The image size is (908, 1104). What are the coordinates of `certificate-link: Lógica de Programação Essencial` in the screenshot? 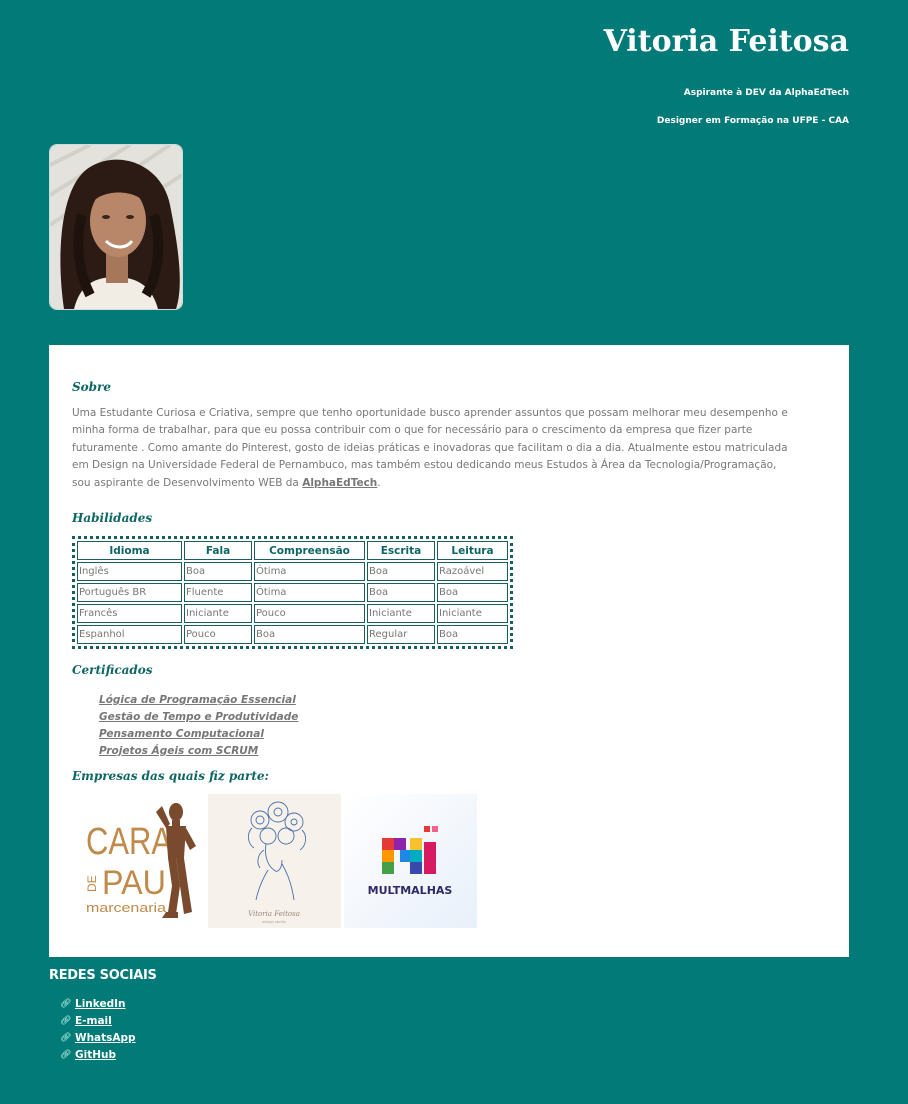 It's located at (197, 700).